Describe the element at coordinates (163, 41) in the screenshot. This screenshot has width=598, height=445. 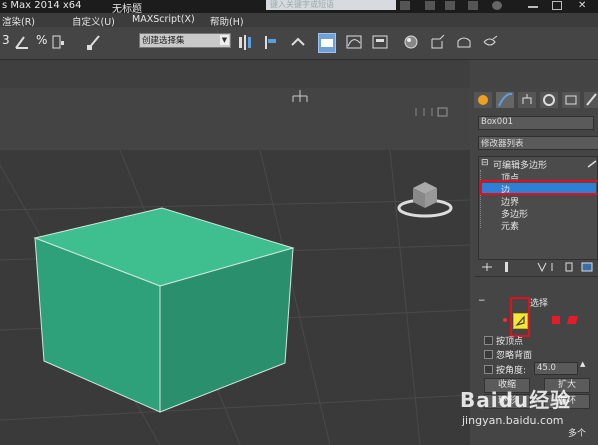
I see `selection-set-value: 创建选择集` at that location.